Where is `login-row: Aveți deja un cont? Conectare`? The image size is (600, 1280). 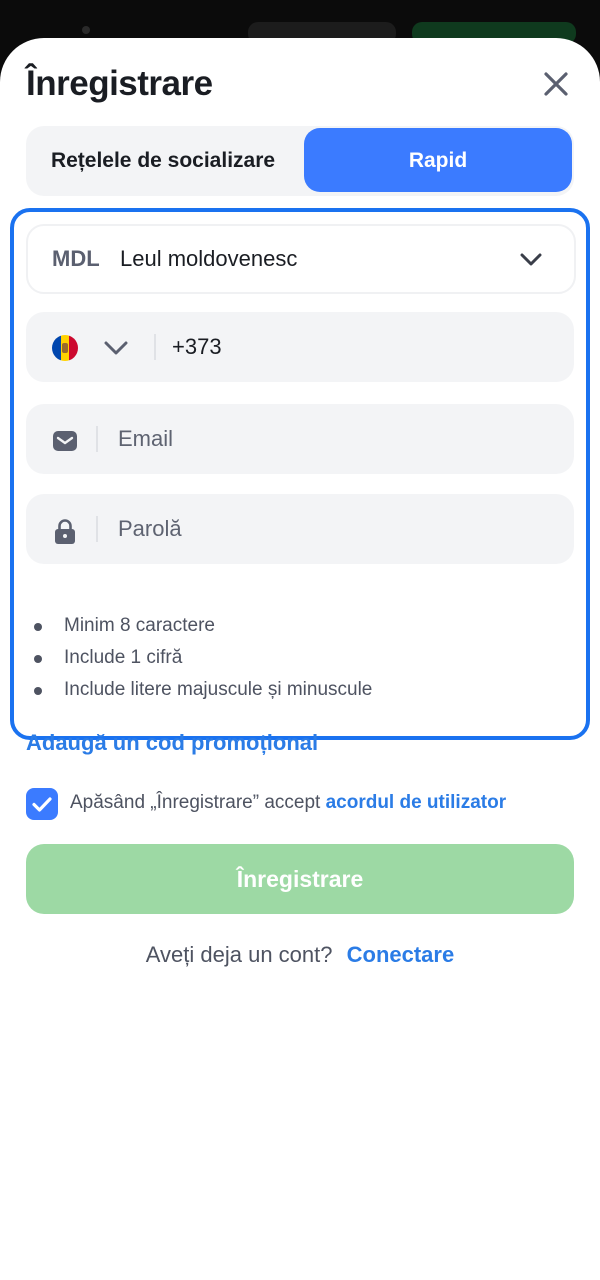 login-row: Aveți deja un cont? Conectare is located at coordinates (300, 955).